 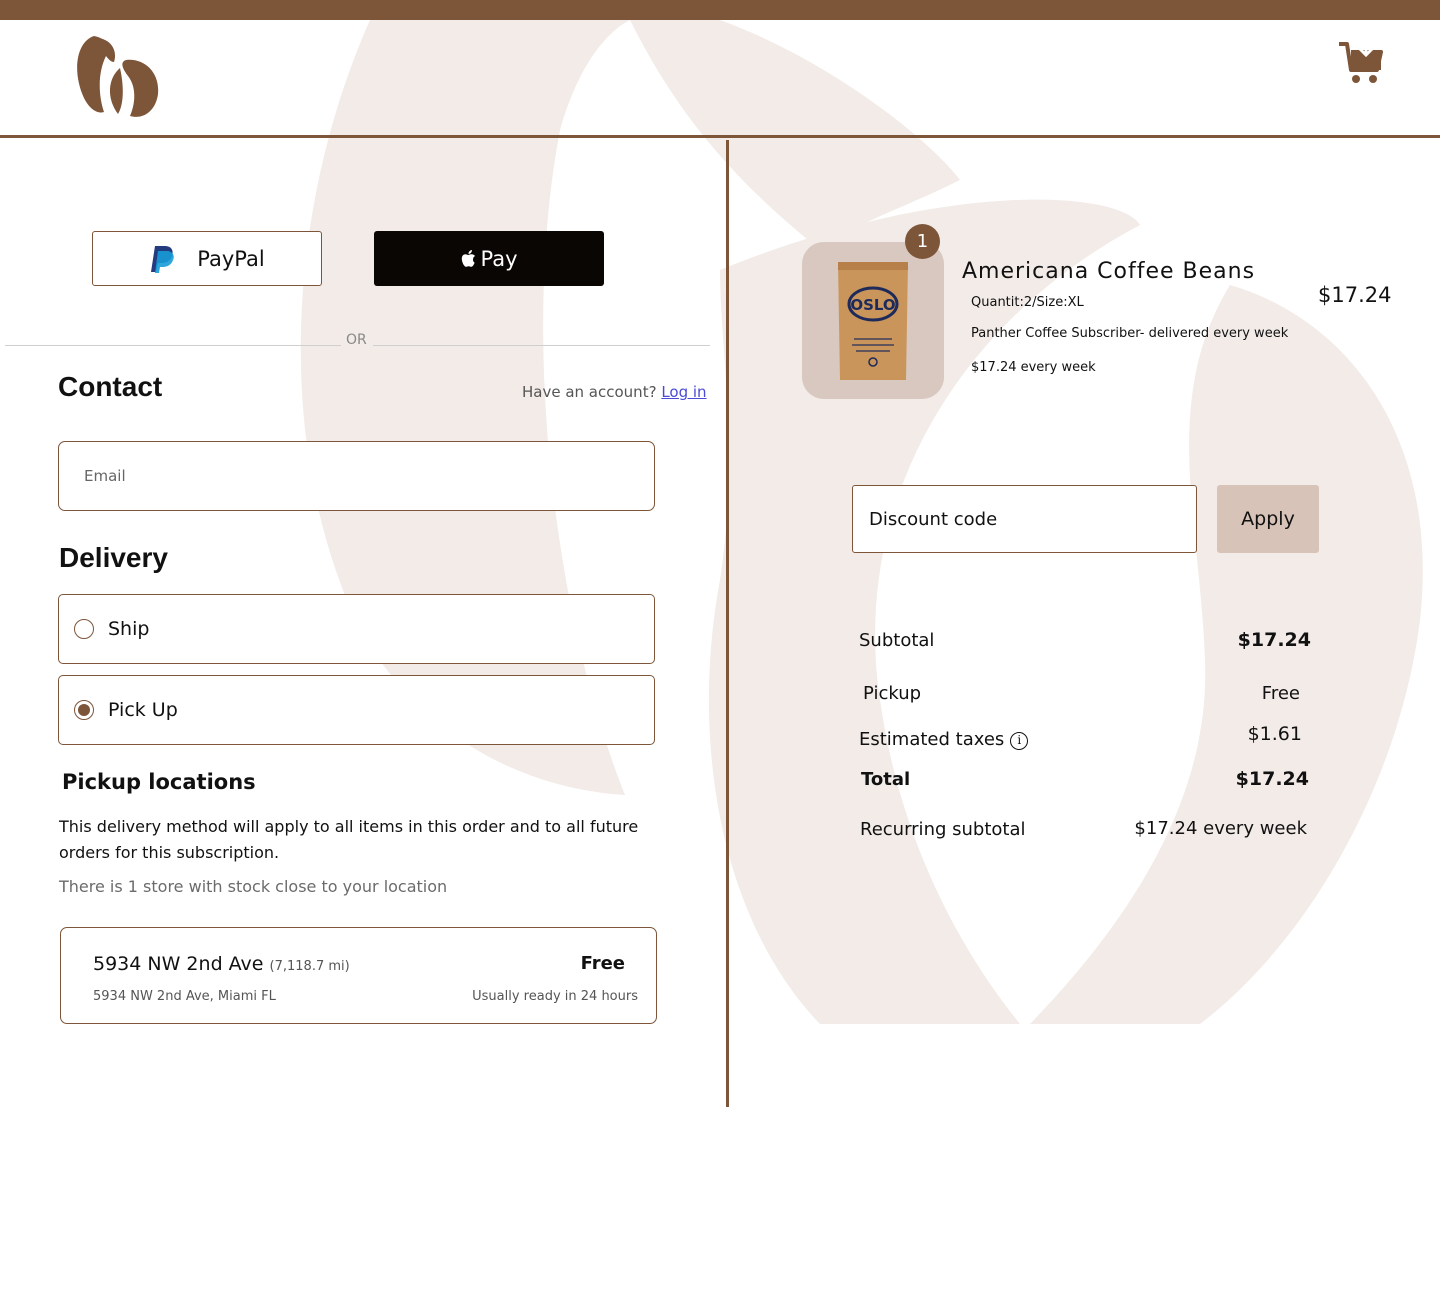 I want to click on login-link: Log in, so click(x=683, y=392).